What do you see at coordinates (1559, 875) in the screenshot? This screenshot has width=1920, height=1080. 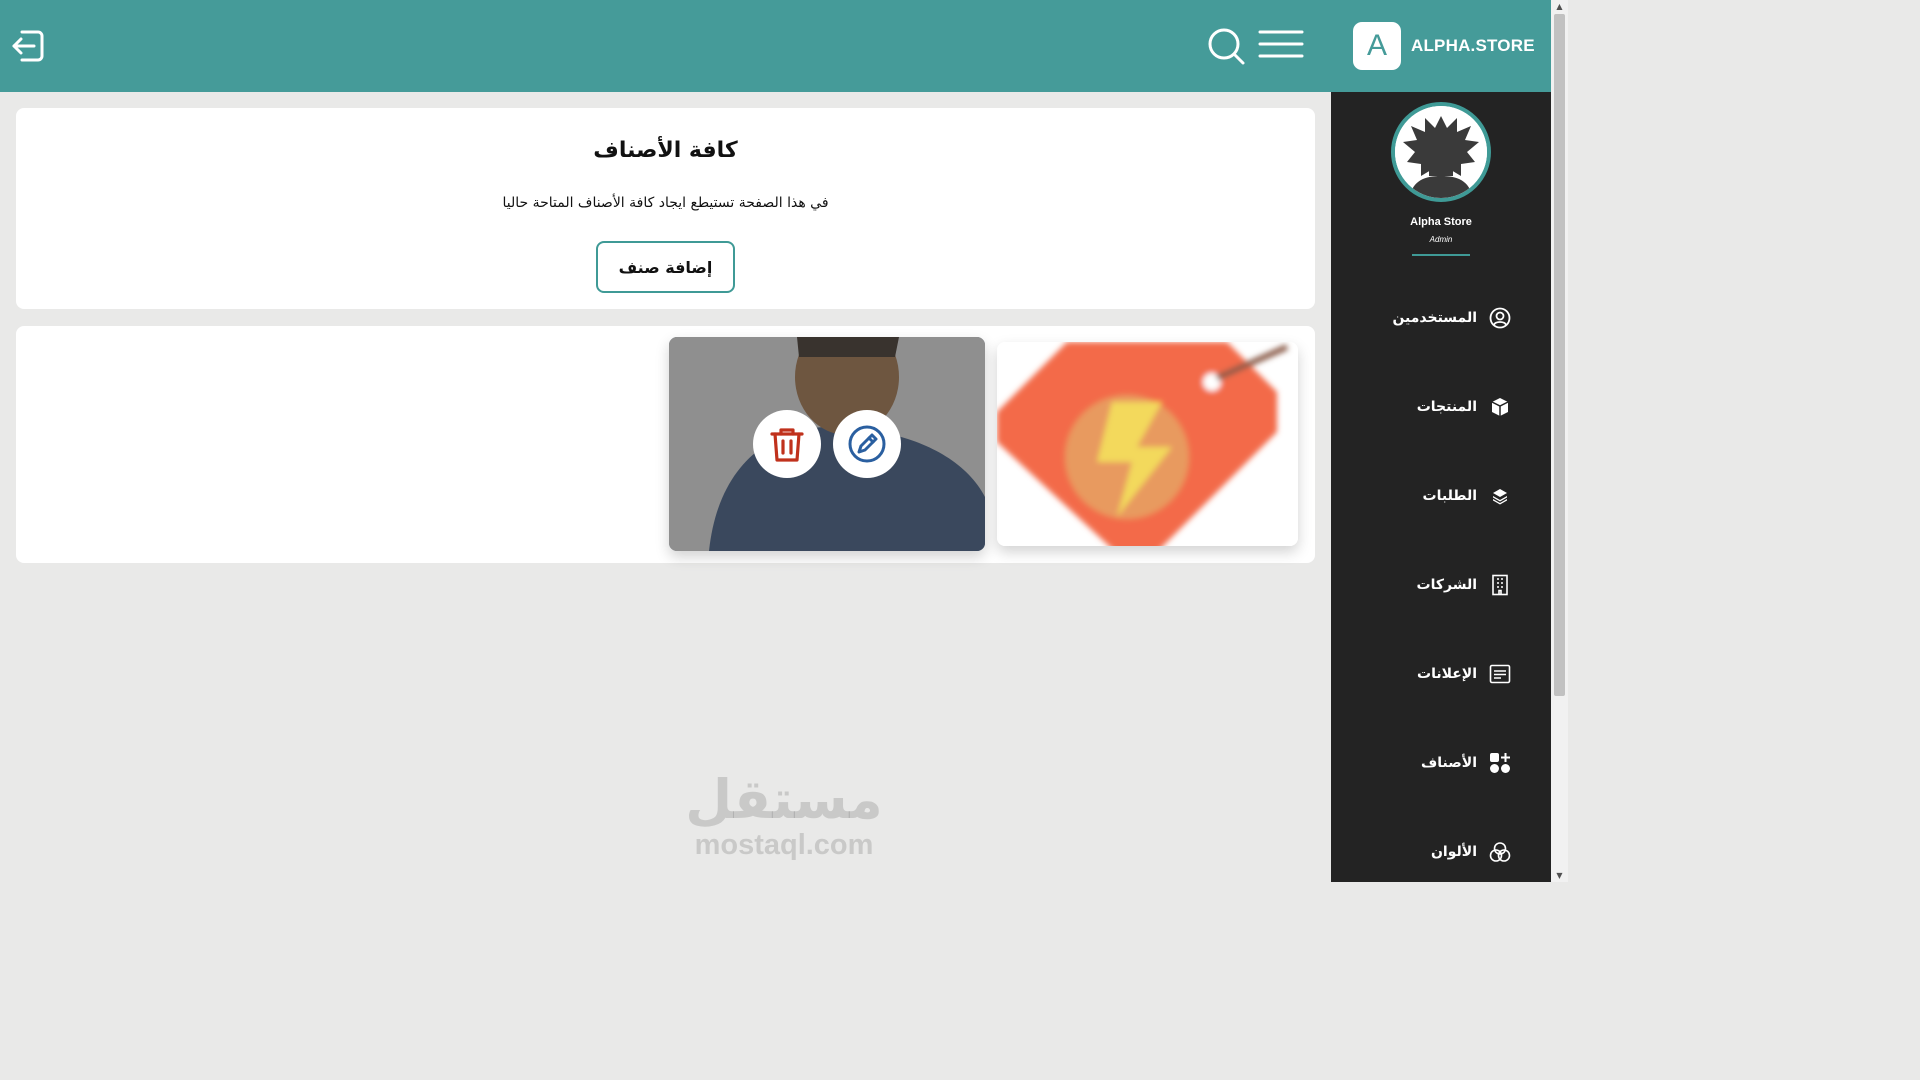 I see `scroll-down-arrow-icon: ▼` at bounding box center [1559, 875].